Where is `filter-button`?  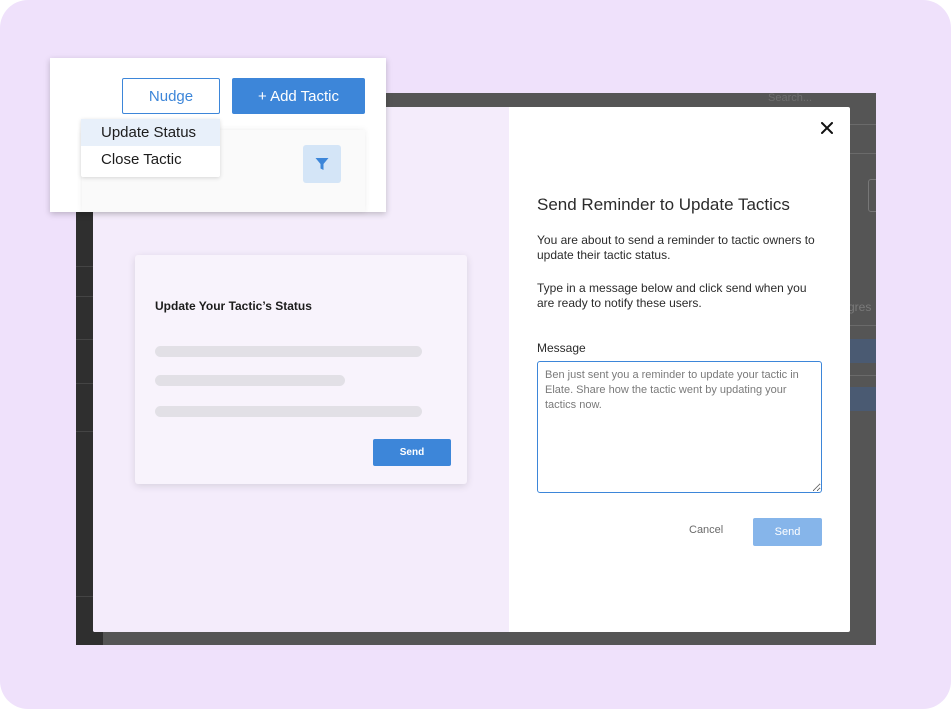 filter-button is located at coordinates (322, 164).